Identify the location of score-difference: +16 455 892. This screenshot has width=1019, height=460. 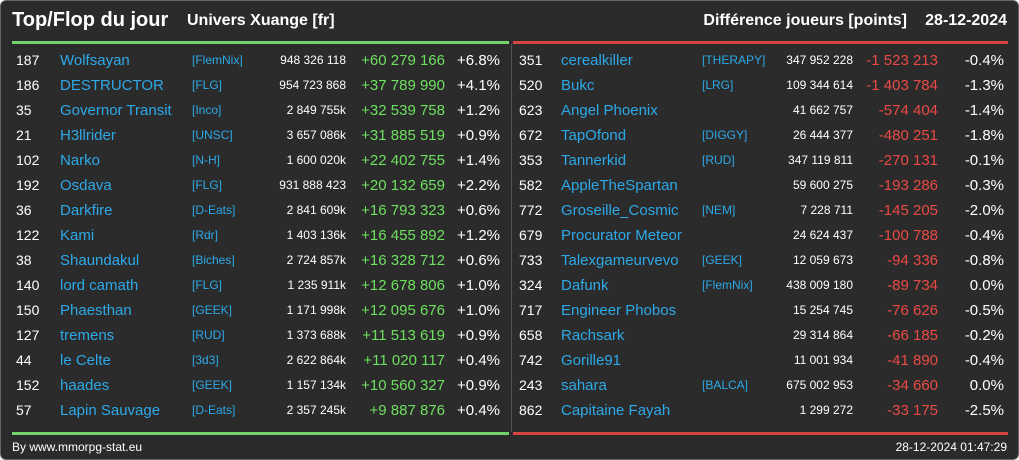
(403, 235).